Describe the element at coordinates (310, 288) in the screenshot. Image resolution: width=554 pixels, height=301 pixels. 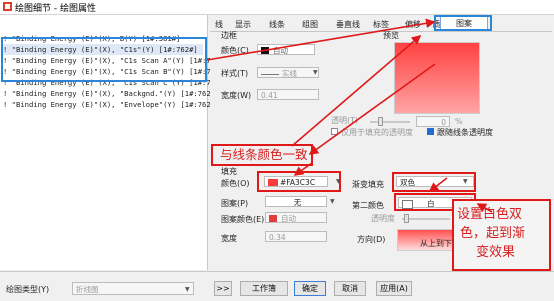
I see `ok-button: 确定` at that location.